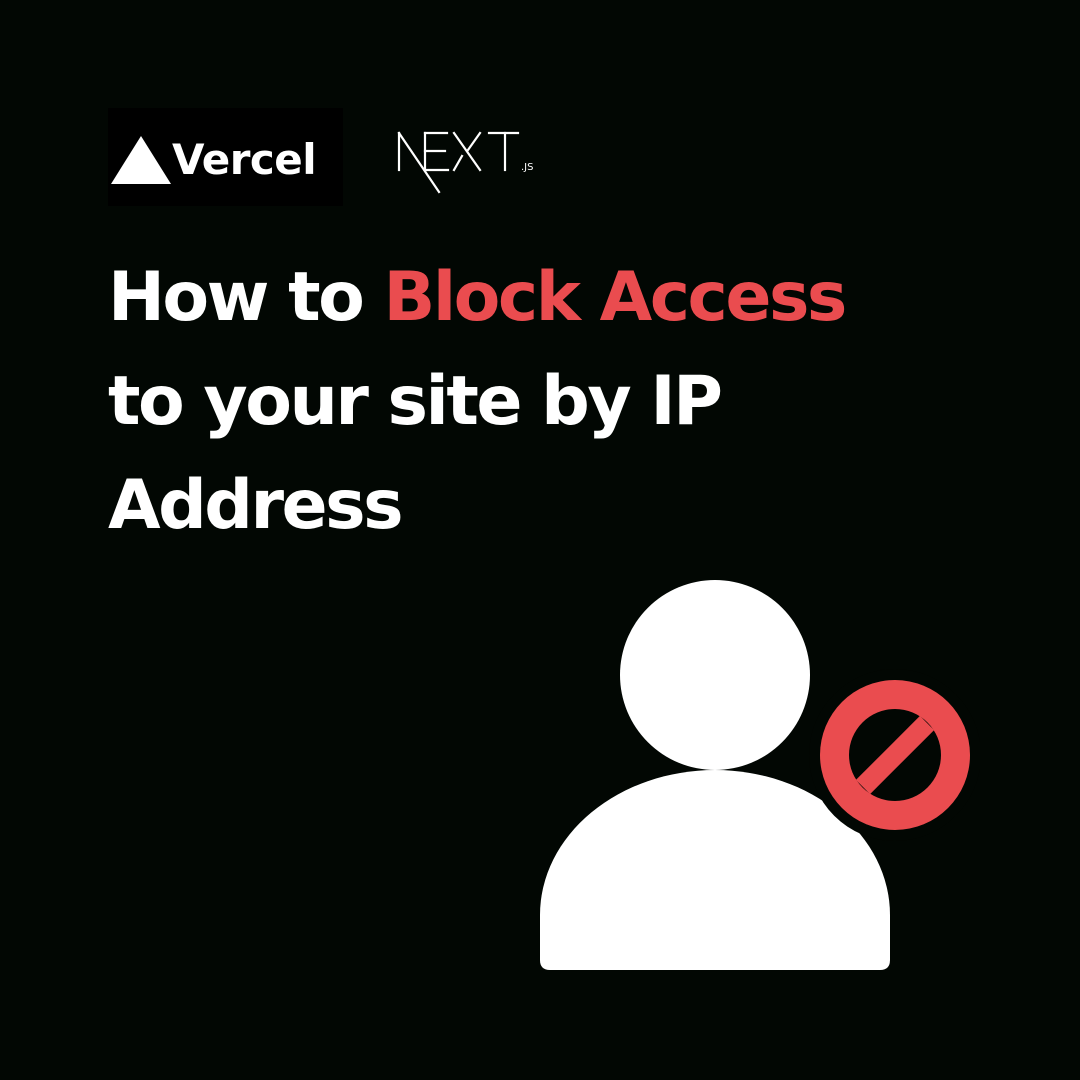  I want to click on headline-prefix: How to, so click(246, 297).